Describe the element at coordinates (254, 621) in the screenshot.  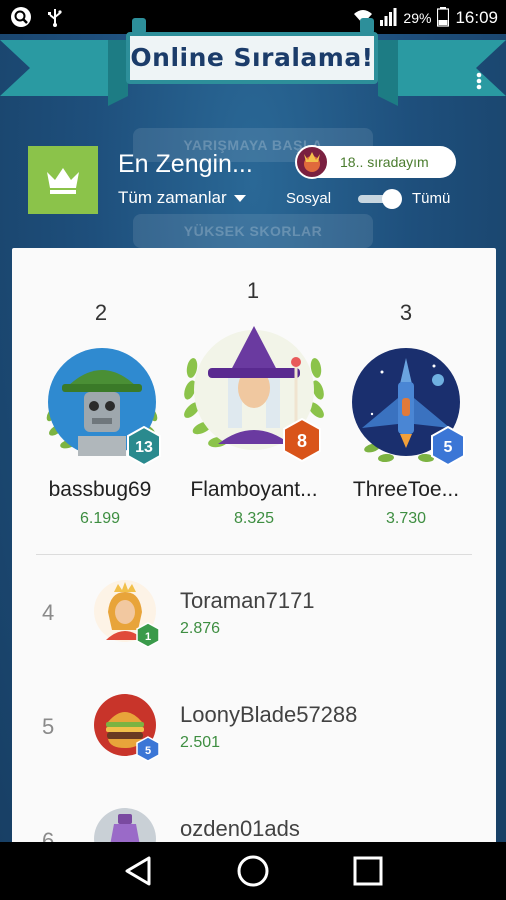
I see `list-item: 4 1 Toraman7171 2.876` at that location.